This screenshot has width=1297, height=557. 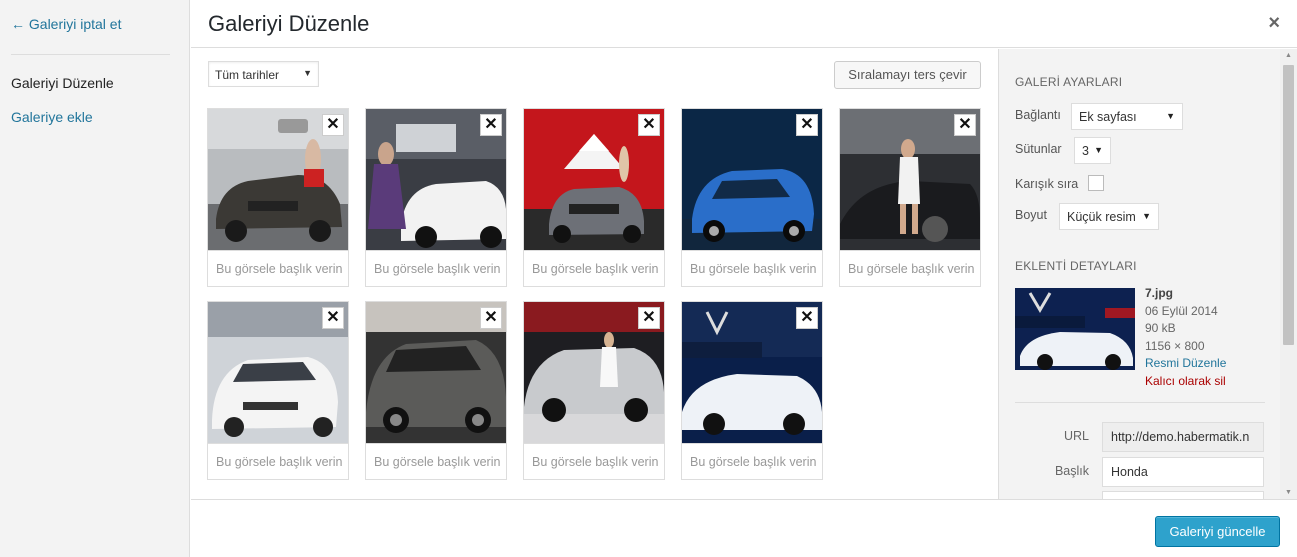 What do you see at coordinates (1217, 531) in the screenshot?
I see `update-gallery-button: Galeriyi güncelle` at bounding box center [1217, 531].